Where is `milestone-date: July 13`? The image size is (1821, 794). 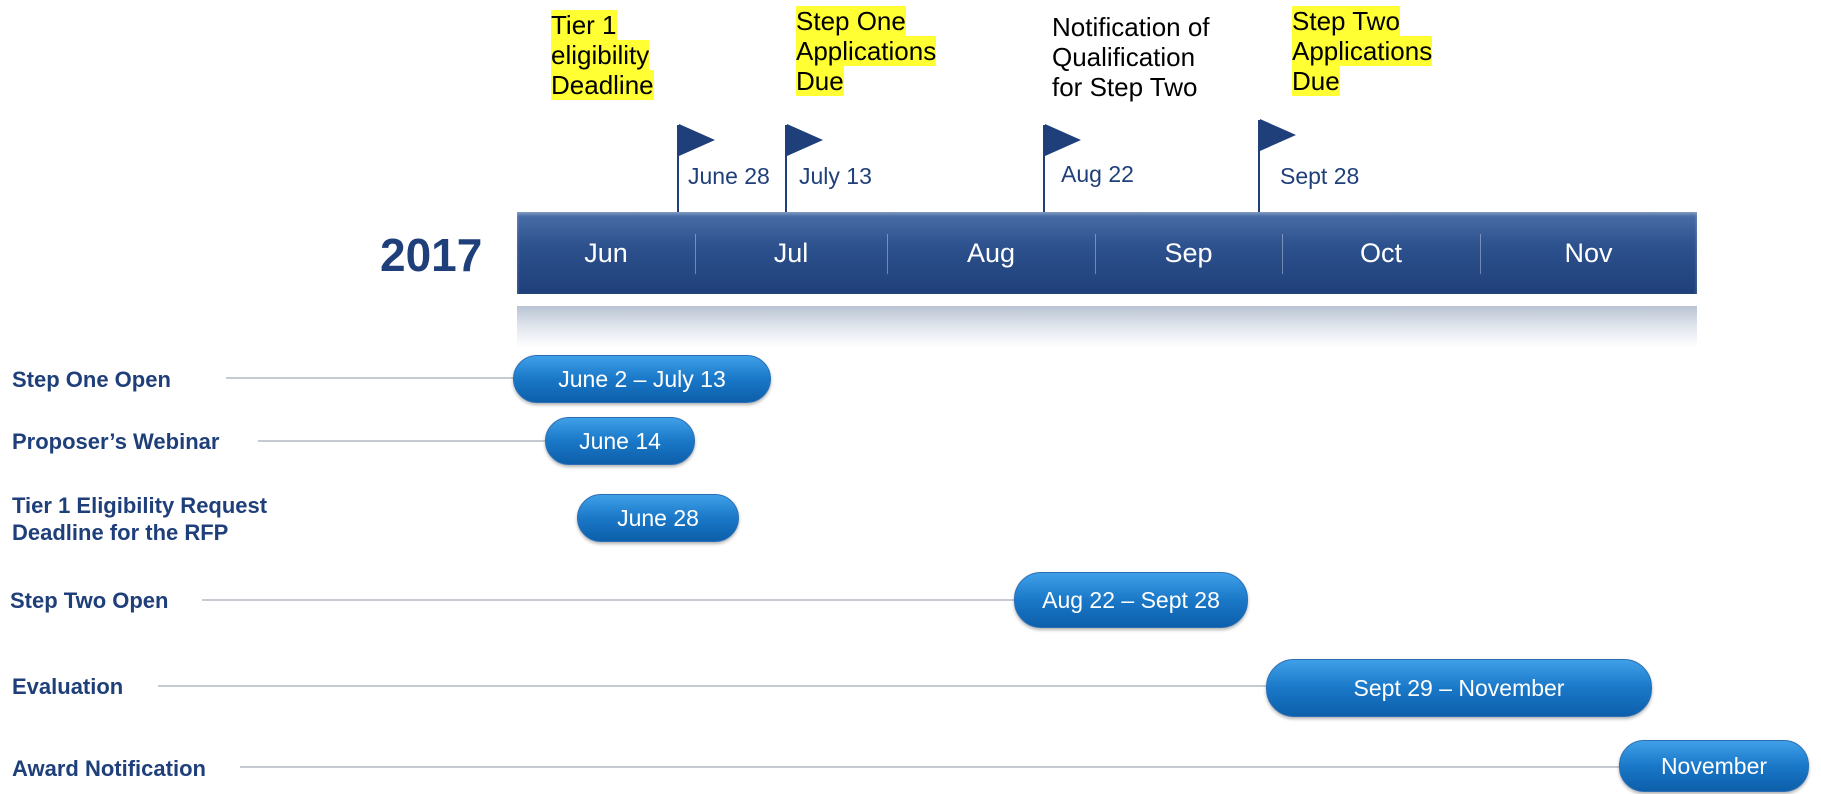 milestone-date: July 13 is located at coordinates (835, 176).